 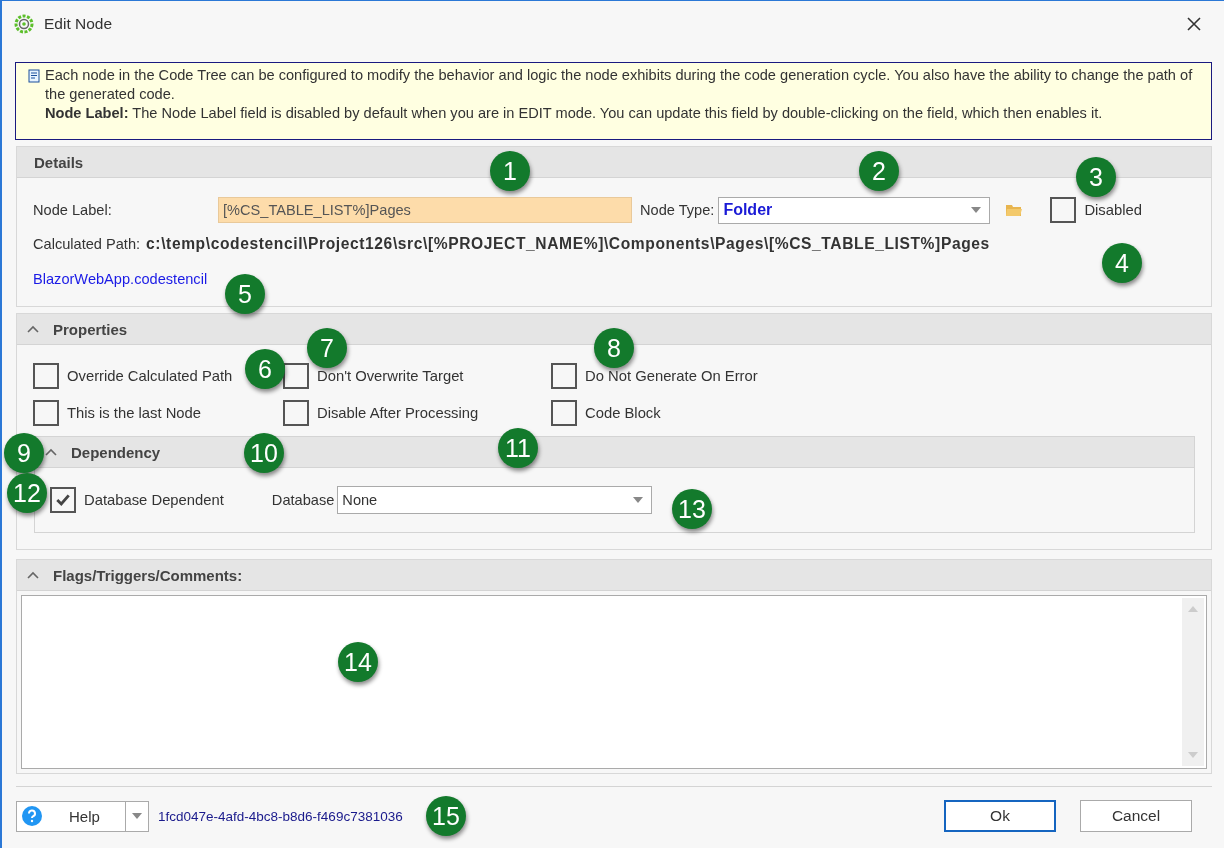 I want to click on close-icon, so click(x=1194, y=24).